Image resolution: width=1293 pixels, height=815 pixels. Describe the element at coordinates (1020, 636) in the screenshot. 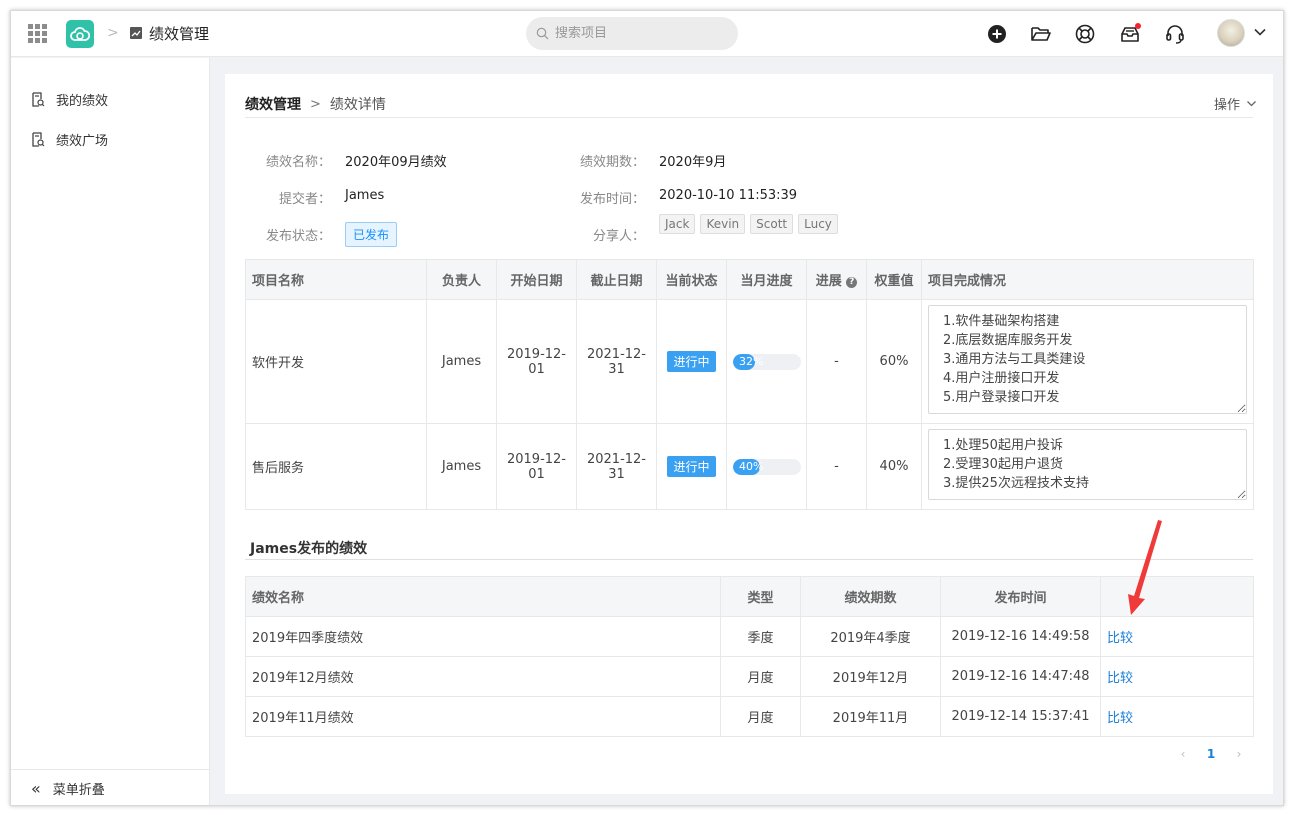

I see `perf-time: 2019-12-16 14:49:58` at that location.